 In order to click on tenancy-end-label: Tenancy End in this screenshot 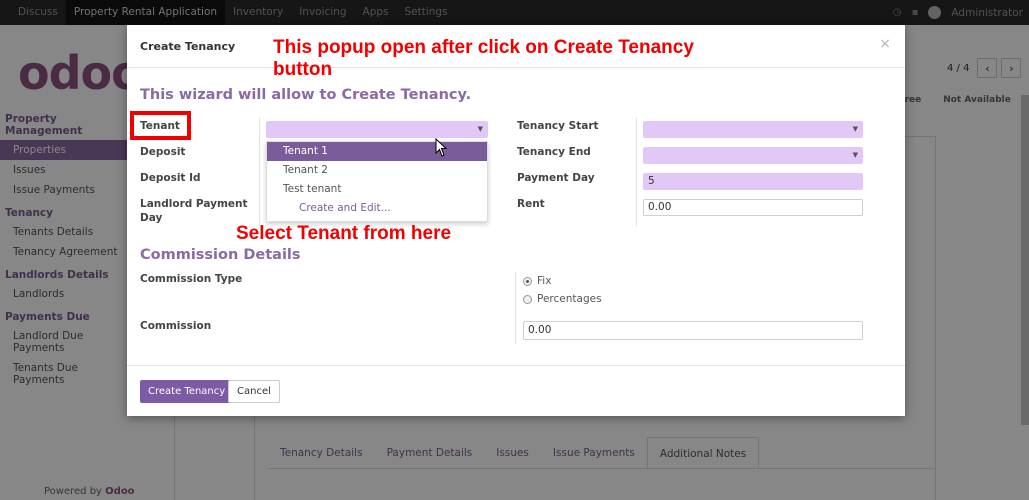, I will do `click(554, 152)`.